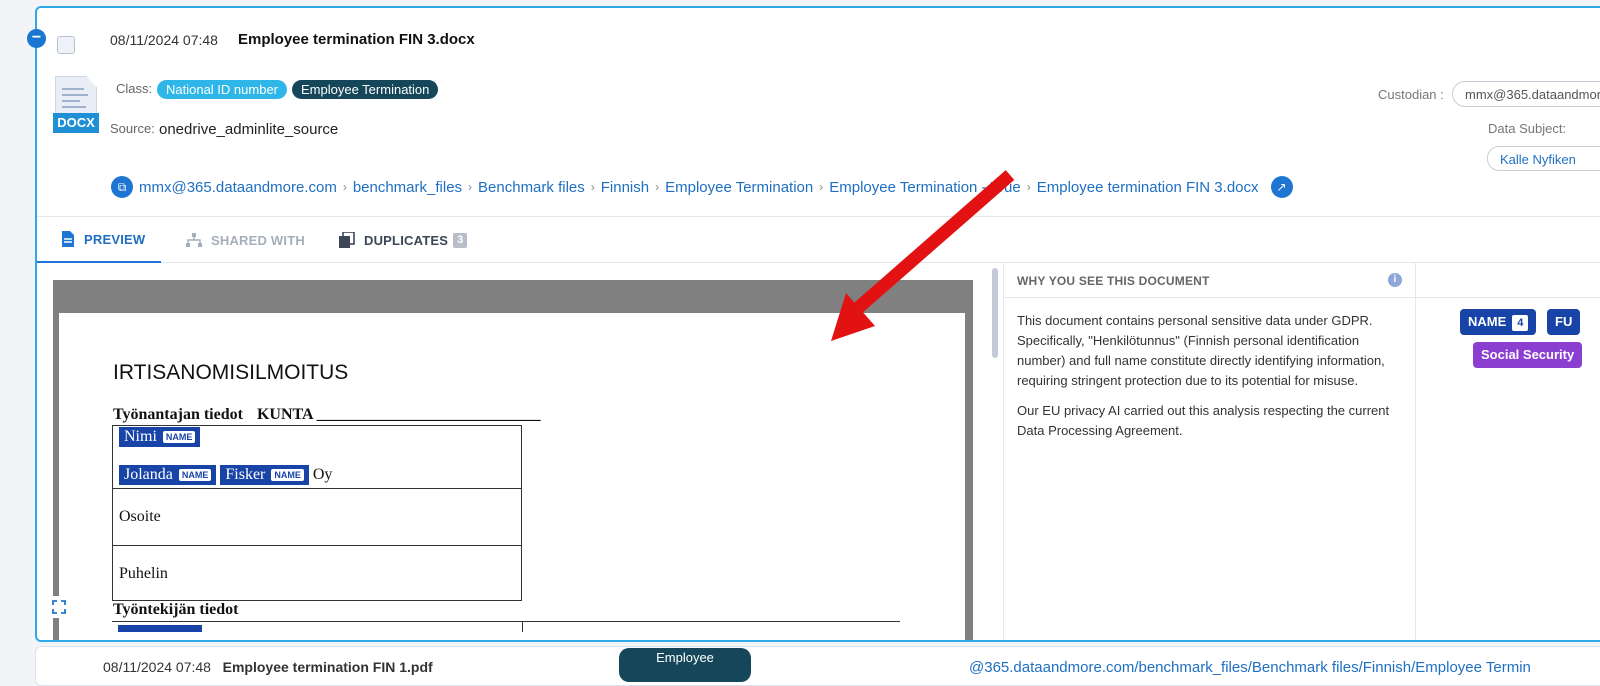 The image size is (1600, 686). Describe the element at coordinates (506, 626) in the screenshot. I see `employee-table` at that location.